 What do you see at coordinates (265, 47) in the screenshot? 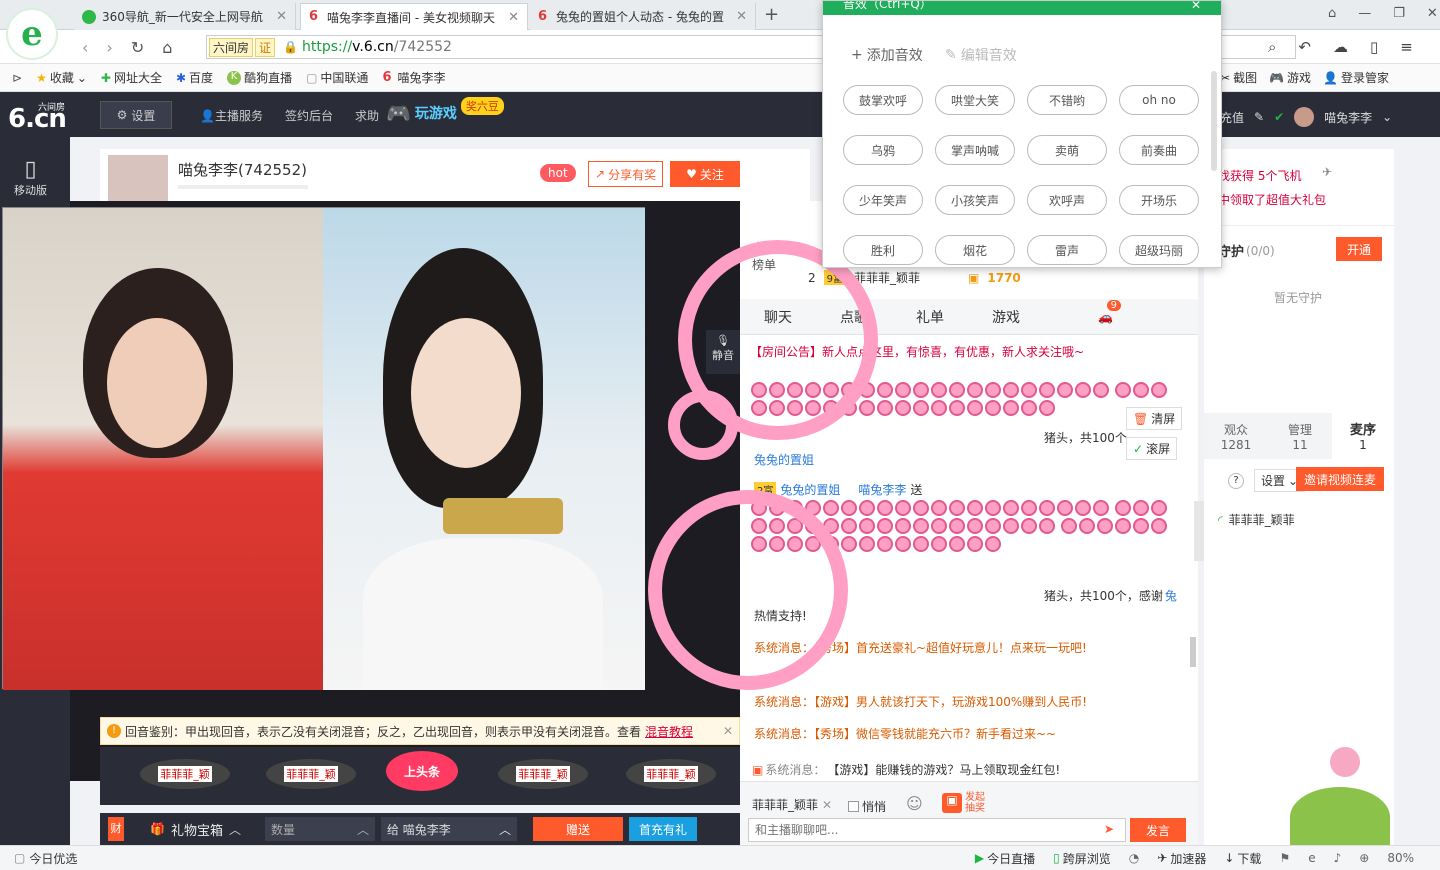
I see `cert-badge: 证` at bounding box center [265, 47].